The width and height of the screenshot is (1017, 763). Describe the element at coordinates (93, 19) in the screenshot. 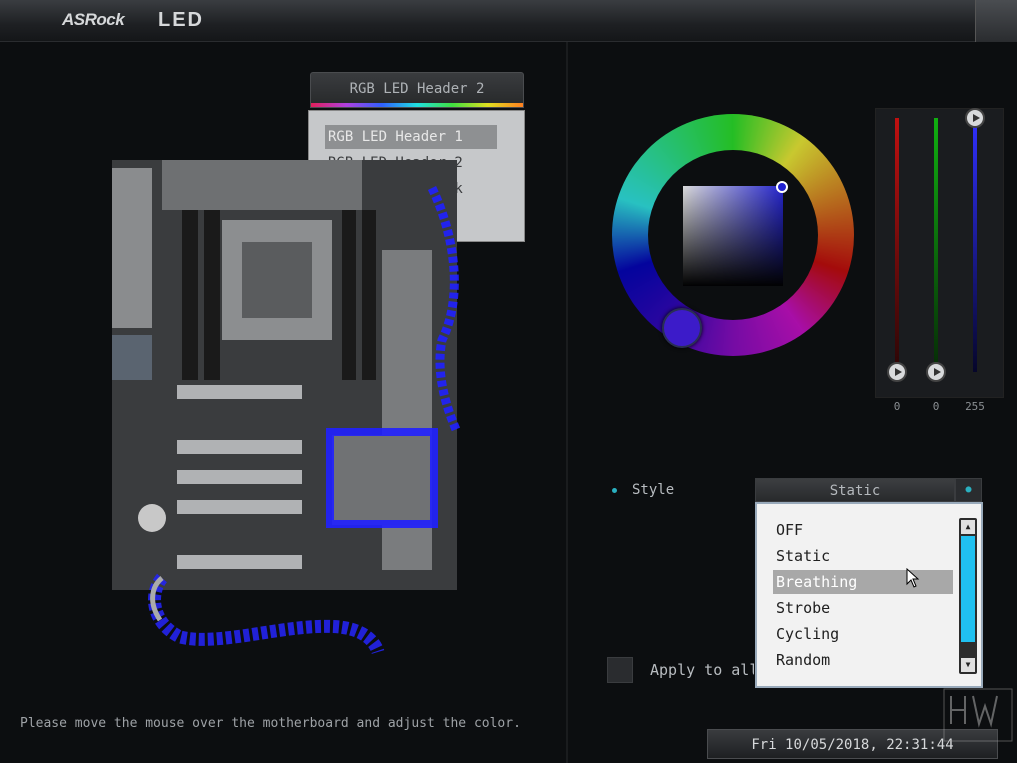

I see `asrock-logo: ASRock` at that location.